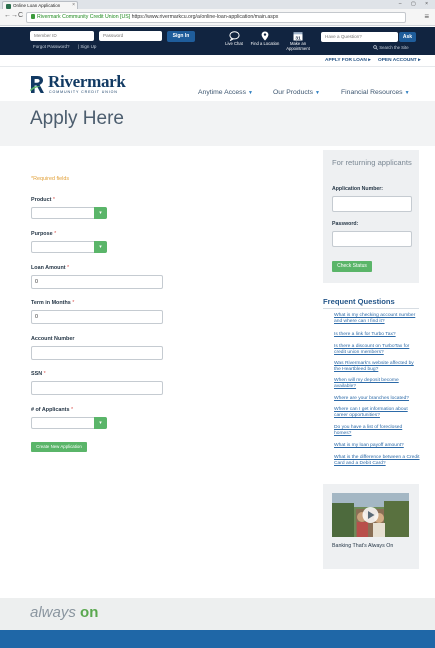 This screenshot has width=435, height=648. I want to click on product-label-text: Product, so click(41, 200).